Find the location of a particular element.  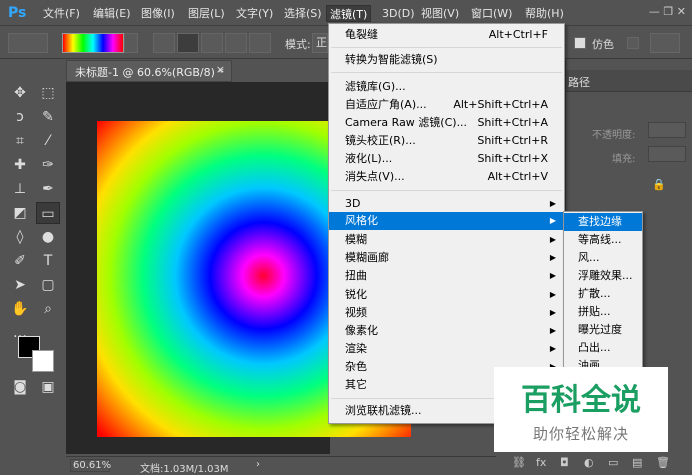

filter-distort: 扭曲 ▶ is located at coordinates (446, 276).